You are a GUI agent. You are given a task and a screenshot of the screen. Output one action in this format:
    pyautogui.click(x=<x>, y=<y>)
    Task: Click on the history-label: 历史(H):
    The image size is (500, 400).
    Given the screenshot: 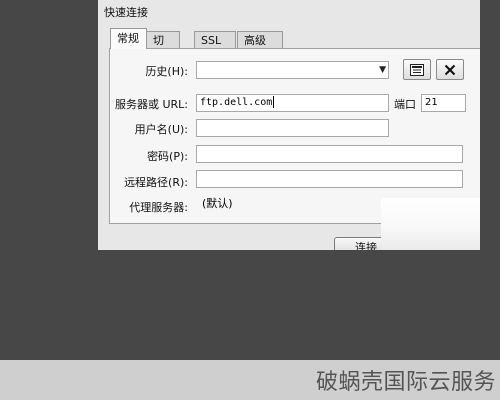 What is the action you would take?
    pyautogui.click(x=166, y=71)
    